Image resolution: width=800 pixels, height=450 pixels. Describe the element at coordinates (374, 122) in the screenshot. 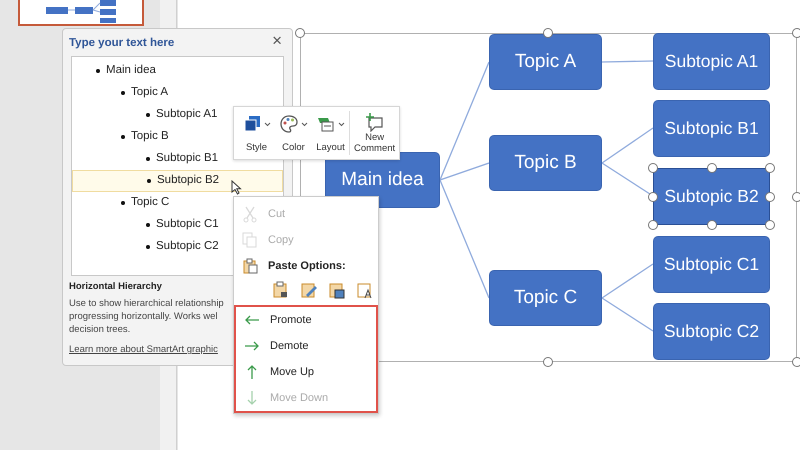

I see `comment-icon` at that location.